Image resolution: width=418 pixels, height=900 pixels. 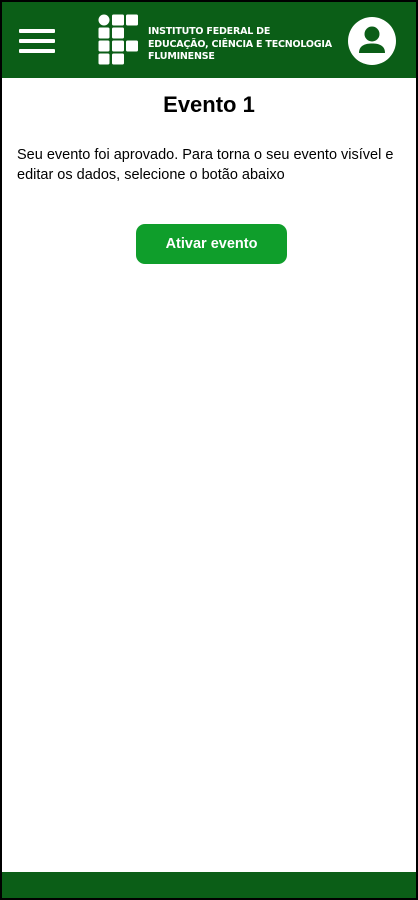 What do you see at coordinates (181, 56) in the screenshot?
I see `institution-name-line: FLUMINENSE` at bounding box center [181, 56].